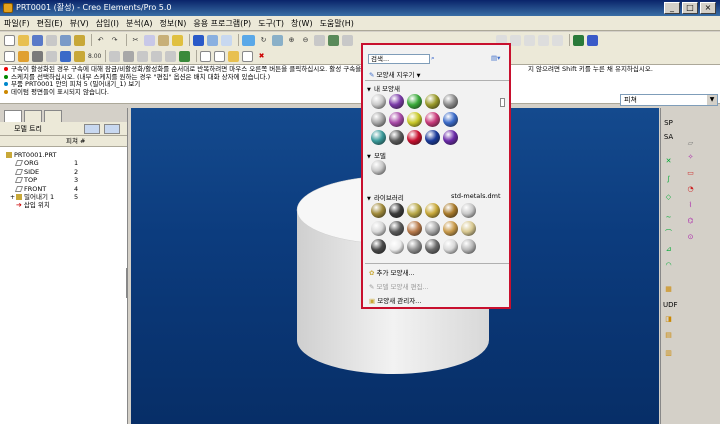 This screenshot has width=720, height=424. What do you see at coordinates (233, 56) in the screenshot?
I see `no-hidden-icon` at bounding box center [233, 56].